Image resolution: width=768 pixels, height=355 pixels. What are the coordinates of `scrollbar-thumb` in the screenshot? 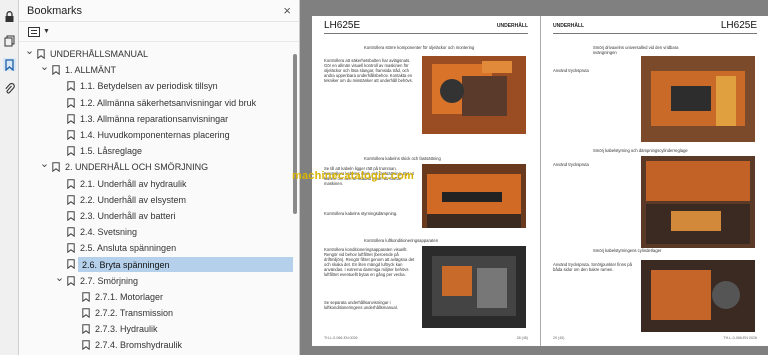 It's located at (295, 134).